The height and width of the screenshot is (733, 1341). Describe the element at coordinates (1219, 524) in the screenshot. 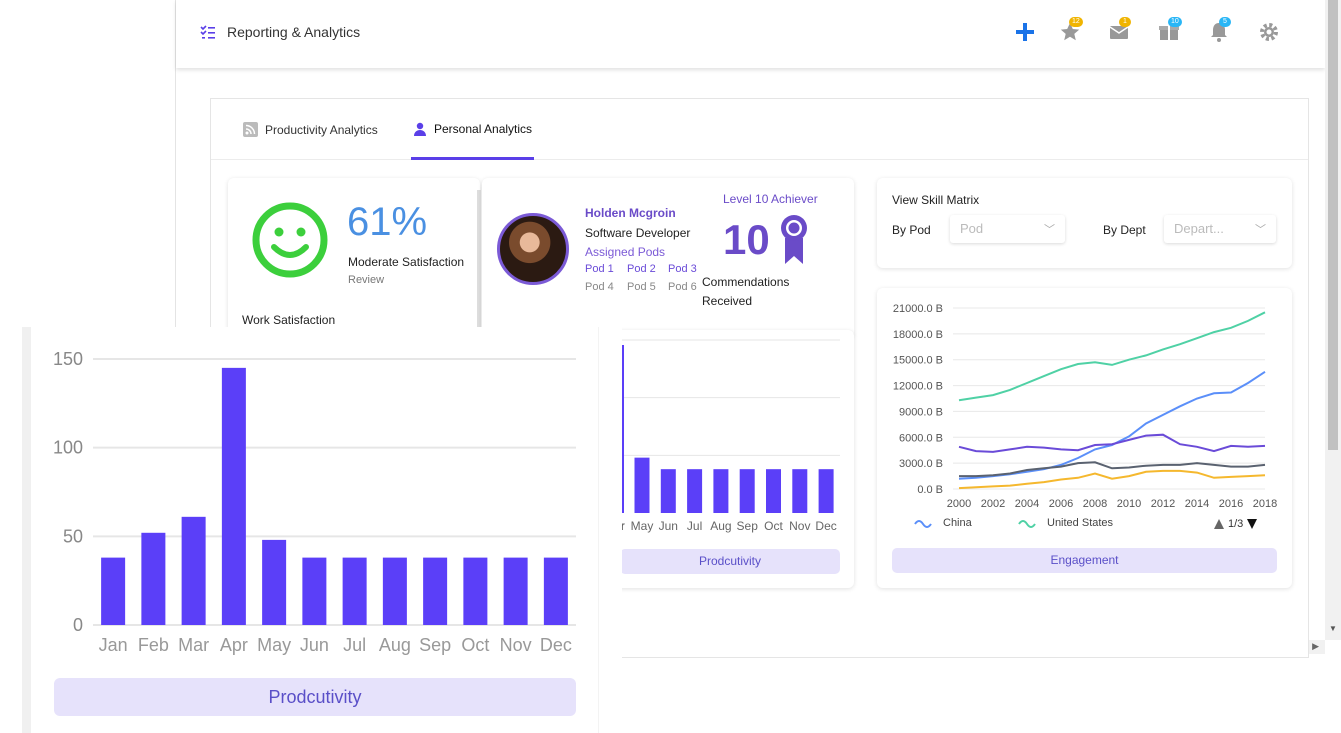

I see `legend-prev-icon` at that location.